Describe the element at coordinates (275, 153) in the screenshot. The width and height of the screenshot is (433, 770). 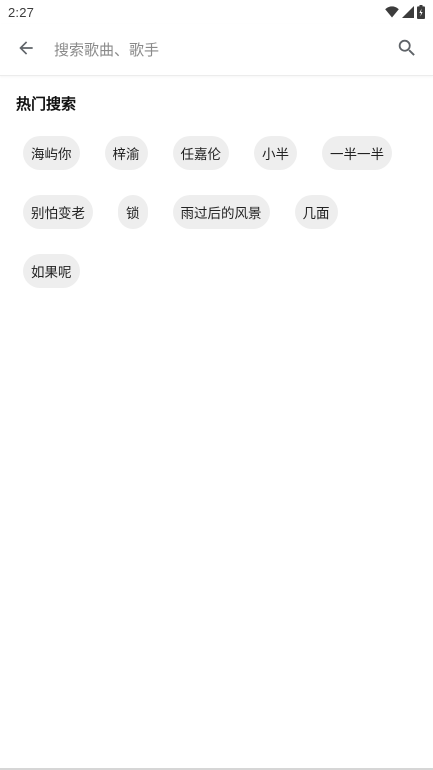
I see `hot-search-chip: 小半` at that location.